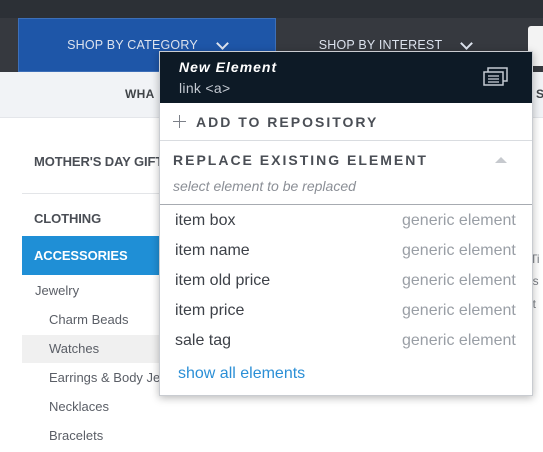  Describe the element at coordinates (496, 77) in the screenshot. I see `repository-icon` at that location.